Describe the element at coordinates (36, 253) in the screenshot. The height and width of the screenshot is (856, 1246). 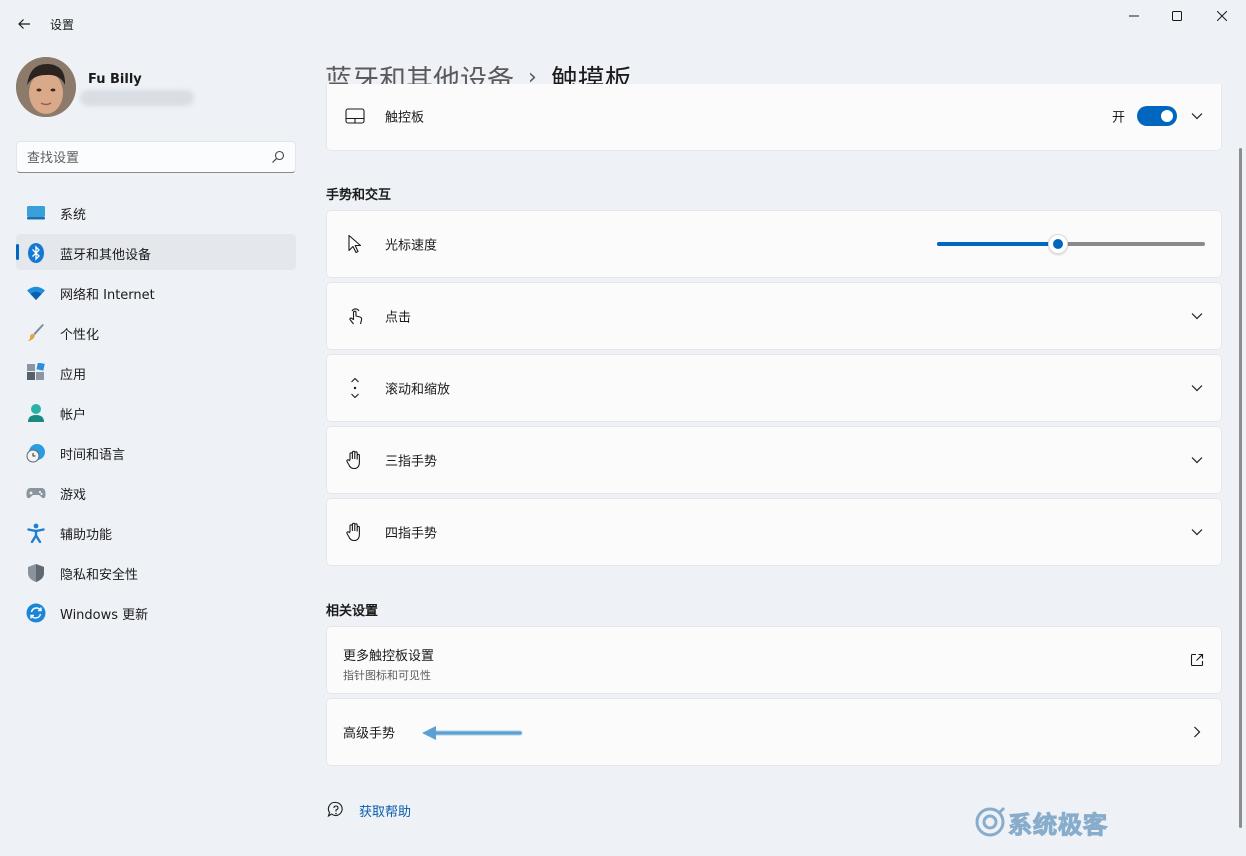
I see `bluetooth-icon` at that location.